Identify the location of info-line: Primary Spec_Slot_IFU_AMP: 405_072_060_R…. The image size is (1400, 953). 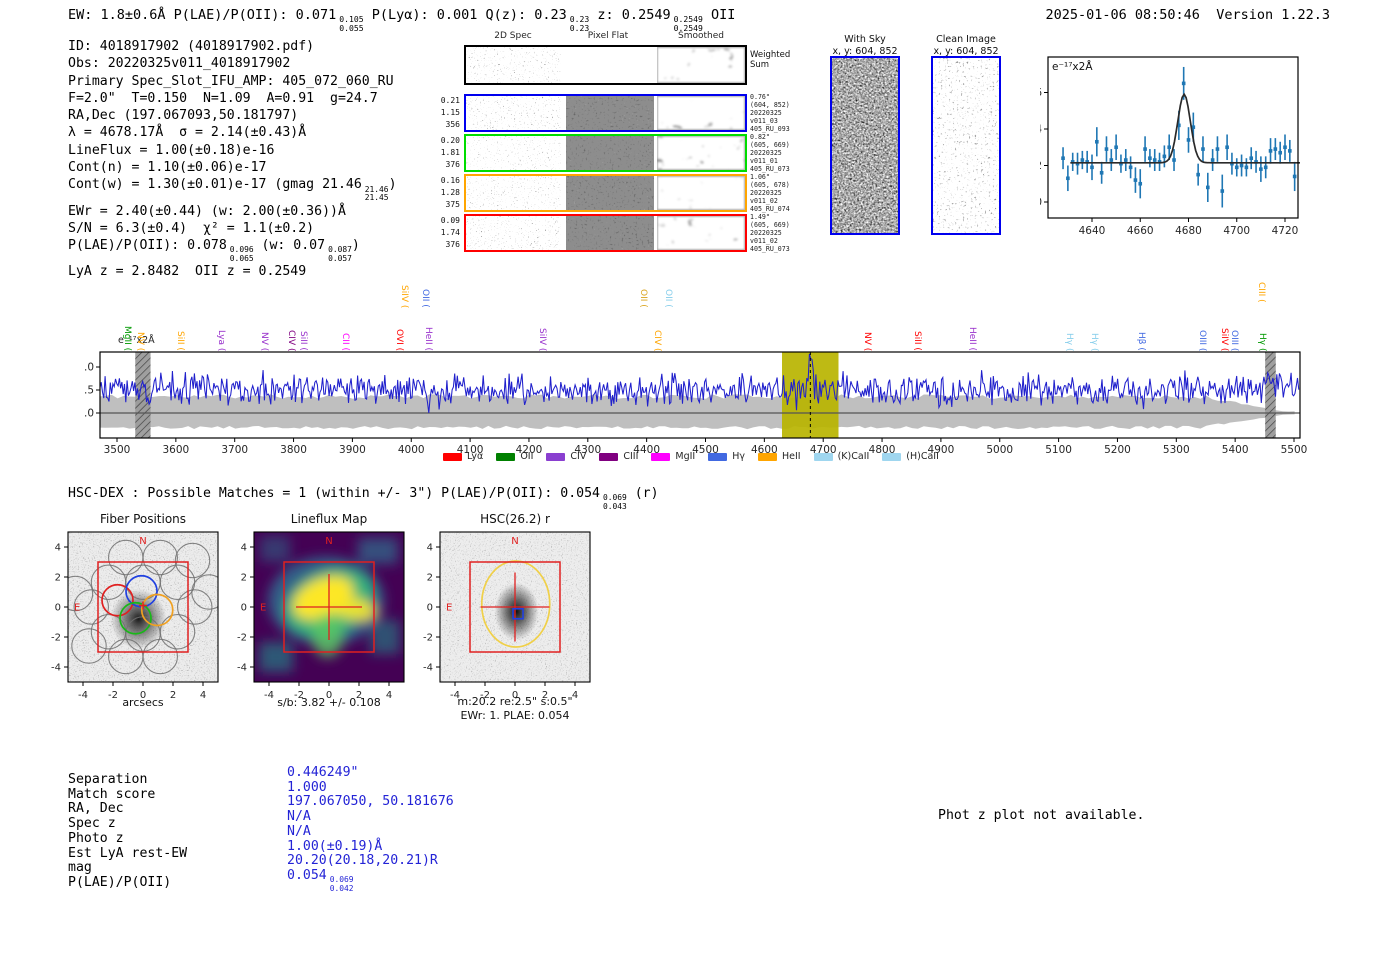
(231, 81).